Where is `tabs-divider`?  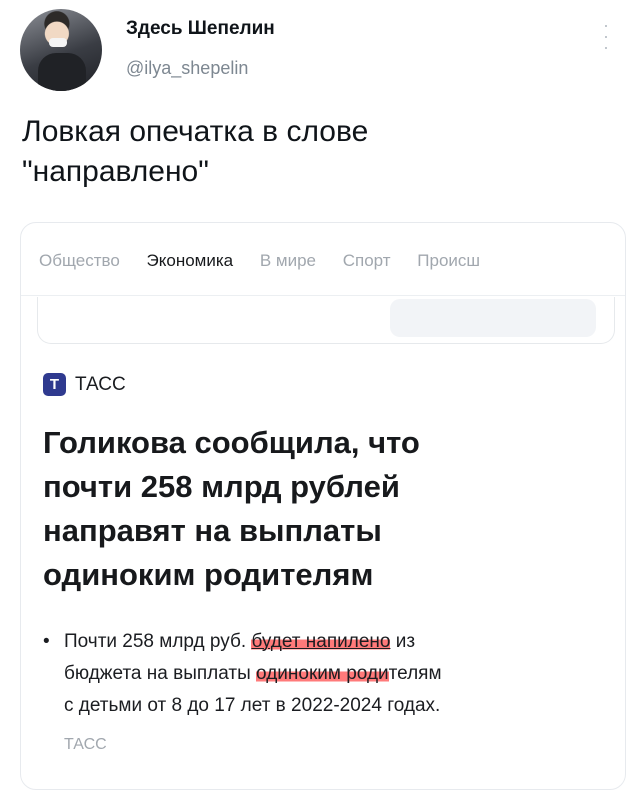 tabs-divider is located at coordinates (323, 295).